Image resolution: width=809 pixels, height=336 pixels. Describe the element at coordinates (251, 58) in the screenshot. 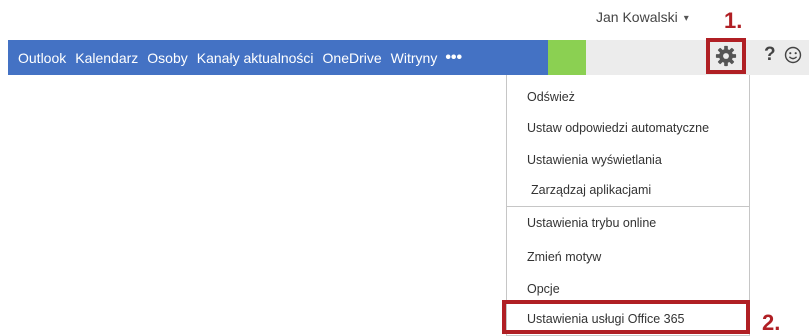

I see `nav-item-kanaly-aktualnosci: Kanały aktualności` at that location.